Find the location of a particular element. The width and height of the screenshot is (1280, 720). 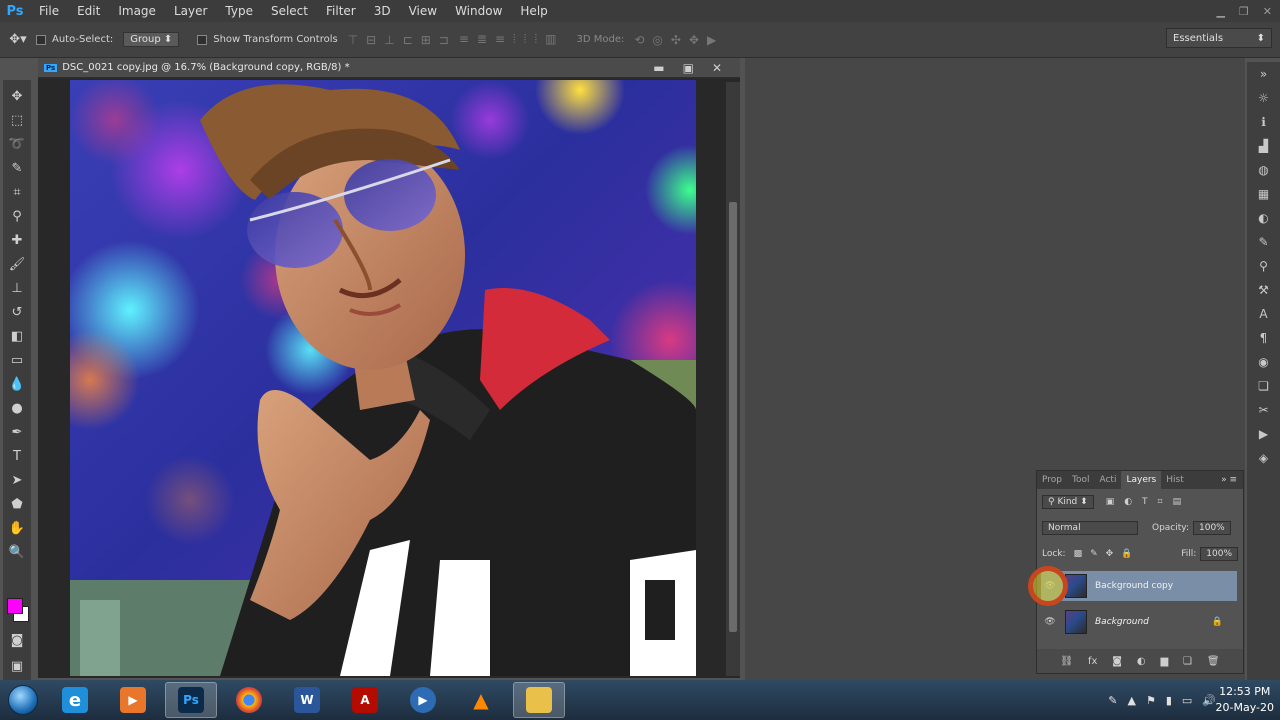

taskbar-word: W is located at coordinates (307, 700).